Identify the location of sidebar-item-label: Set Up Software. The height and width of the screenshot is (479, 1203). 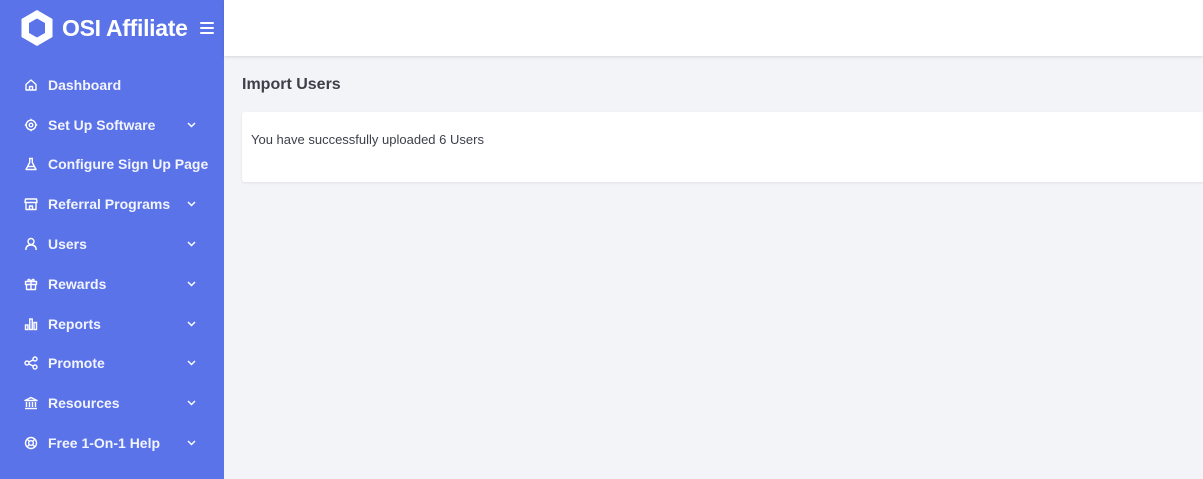
(102, 124).